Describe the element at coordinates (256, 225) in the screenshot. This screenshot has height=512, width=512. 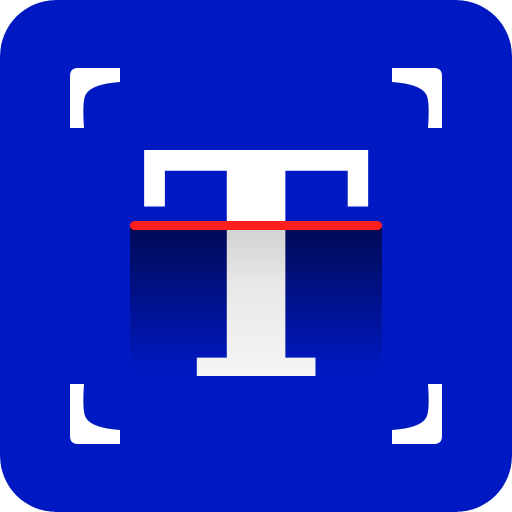
I see `scan-line-icon` at that location.